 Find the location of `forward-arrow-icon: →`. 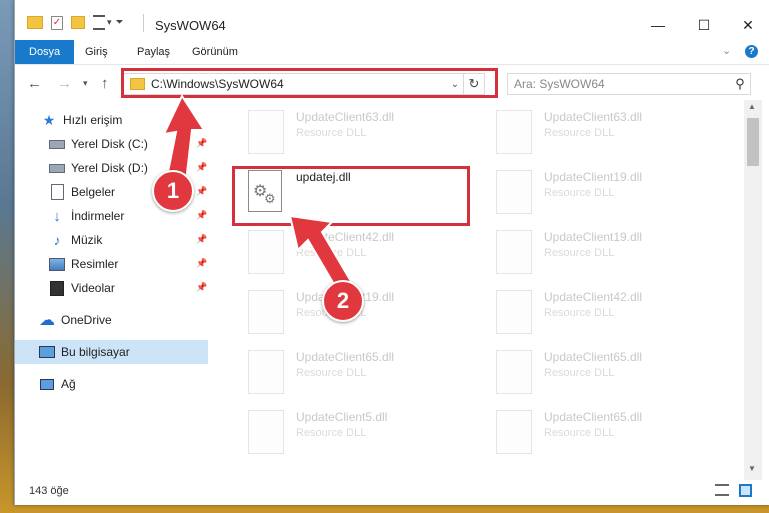

forward-arrow-icon: → is located at coordinates (64, 83).